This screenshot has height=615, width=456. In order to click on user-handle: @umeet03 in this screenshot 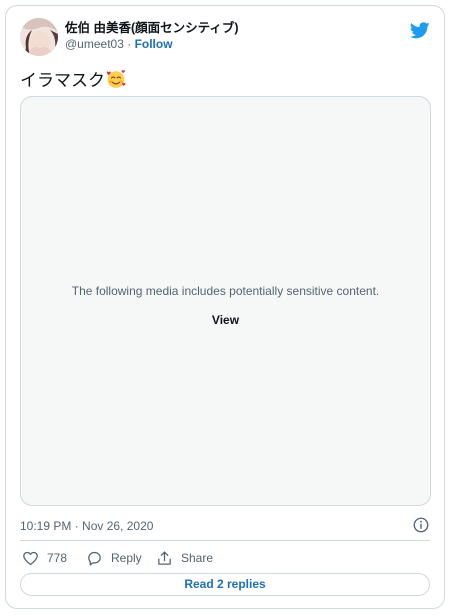, I will do `click(94, 44)`.